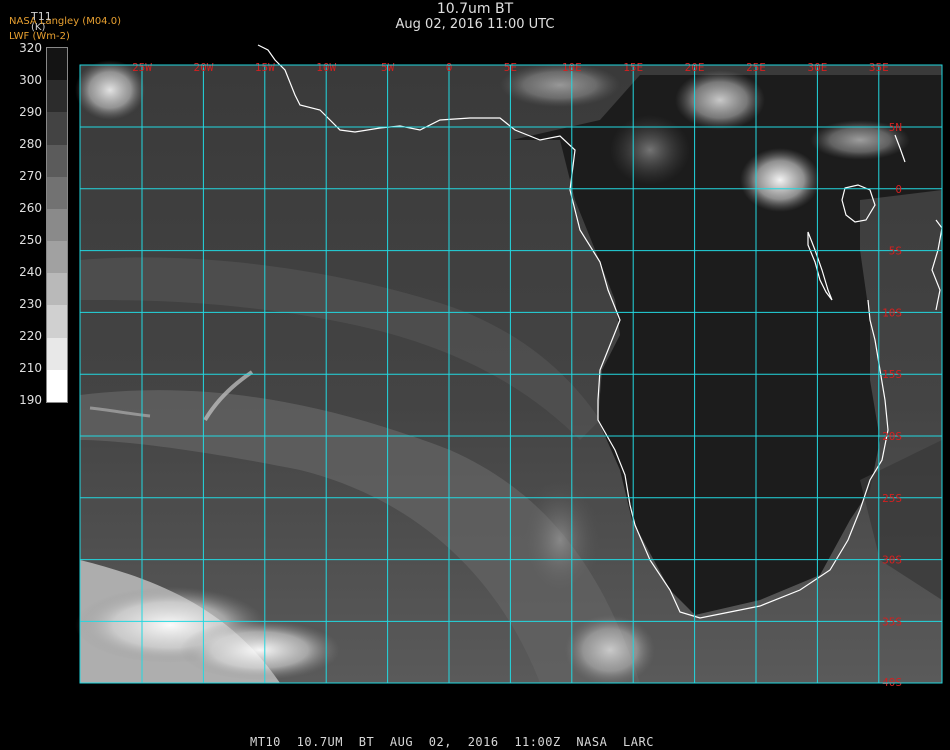  Describe the element at coordinates (510, 67) in the screenshot. I see `longitude-label: 5E` at that location.